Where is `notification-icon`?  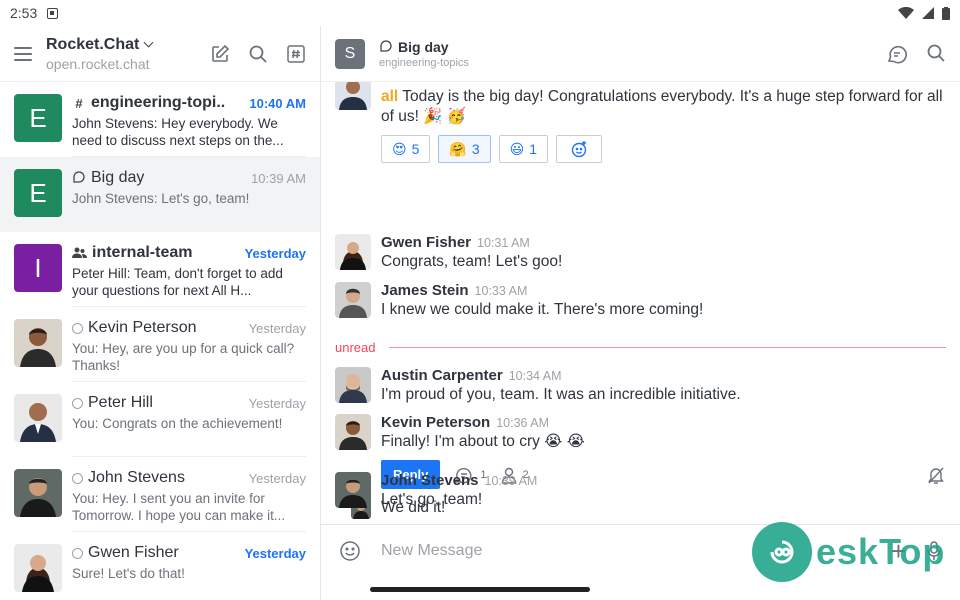
notification-icon is located at coordinates (53, 13).